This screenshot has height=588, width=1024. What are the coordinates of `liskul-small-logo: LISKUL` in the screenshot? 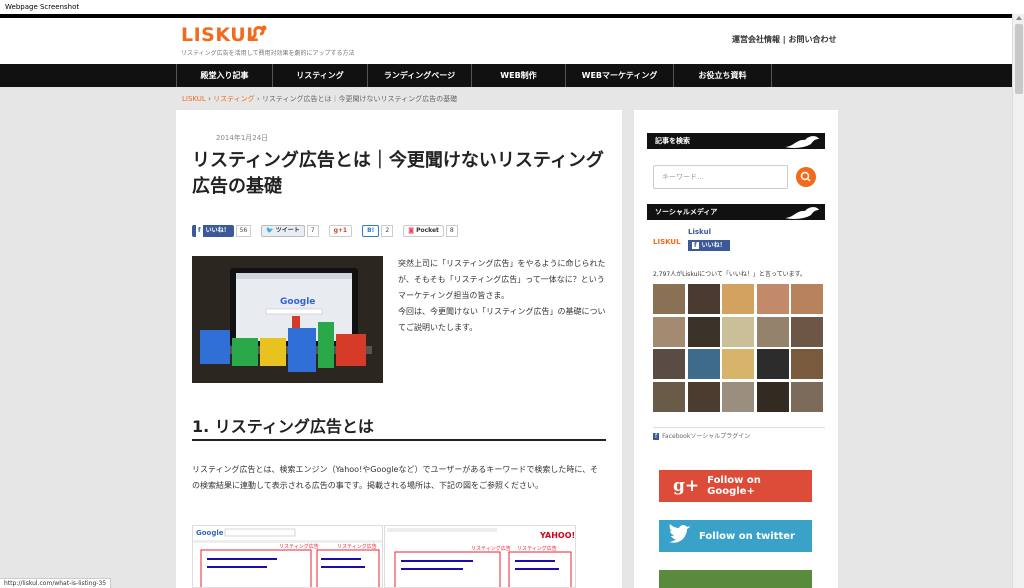 It's located at (667, 242).